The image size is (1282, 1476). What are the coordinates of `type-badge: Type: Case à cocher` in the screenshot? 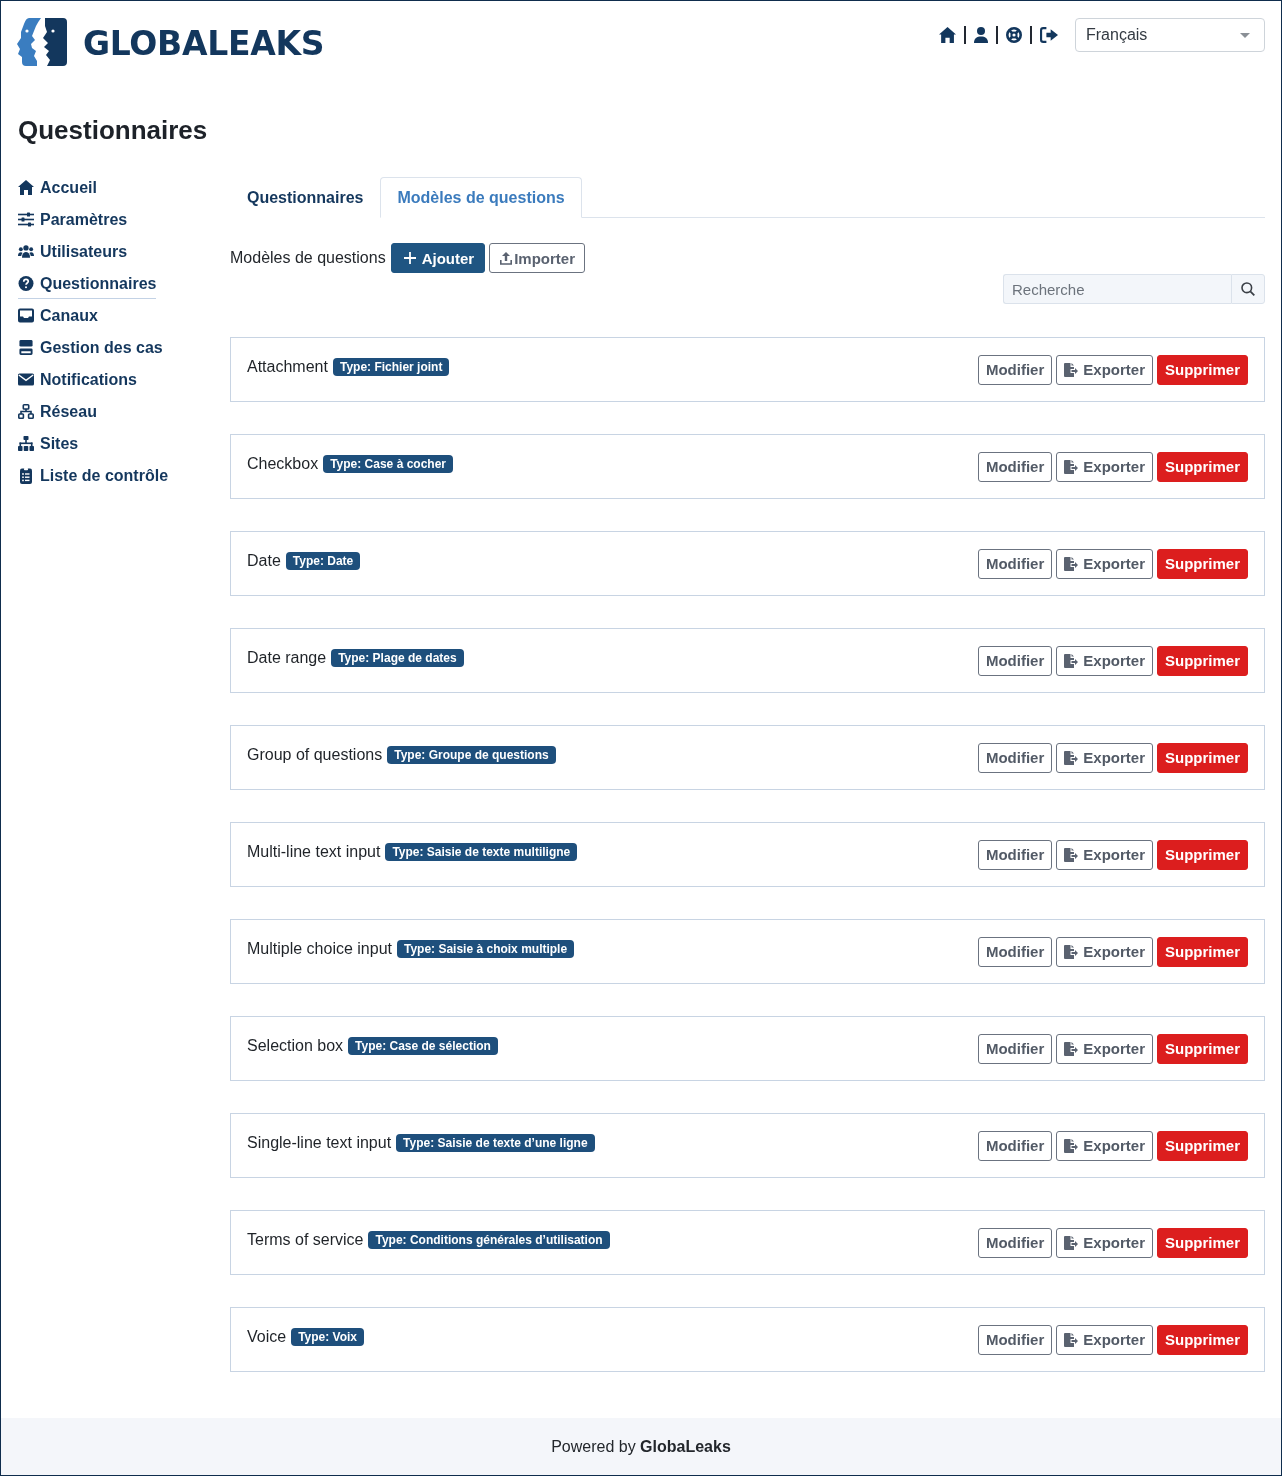 It's located at (388, 463).